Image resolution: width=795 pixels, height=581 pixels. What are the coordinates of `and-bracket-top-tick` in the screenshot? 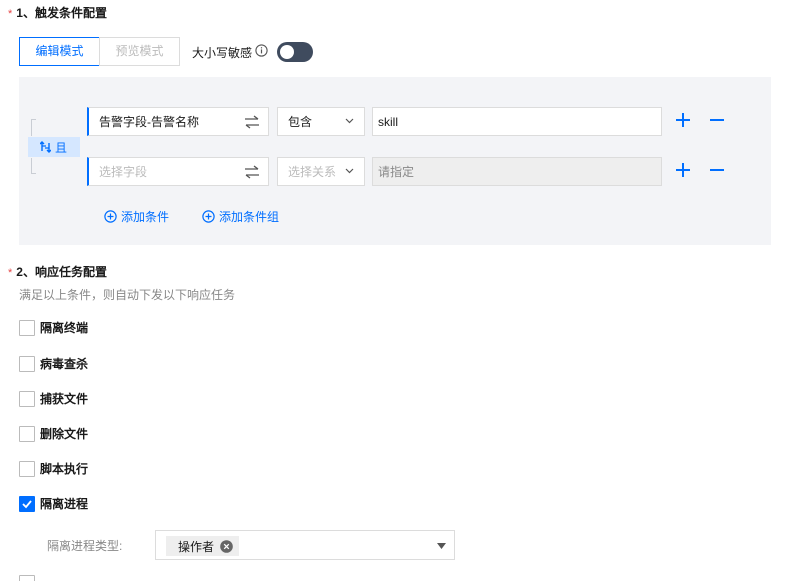 It's located at (33, 119).